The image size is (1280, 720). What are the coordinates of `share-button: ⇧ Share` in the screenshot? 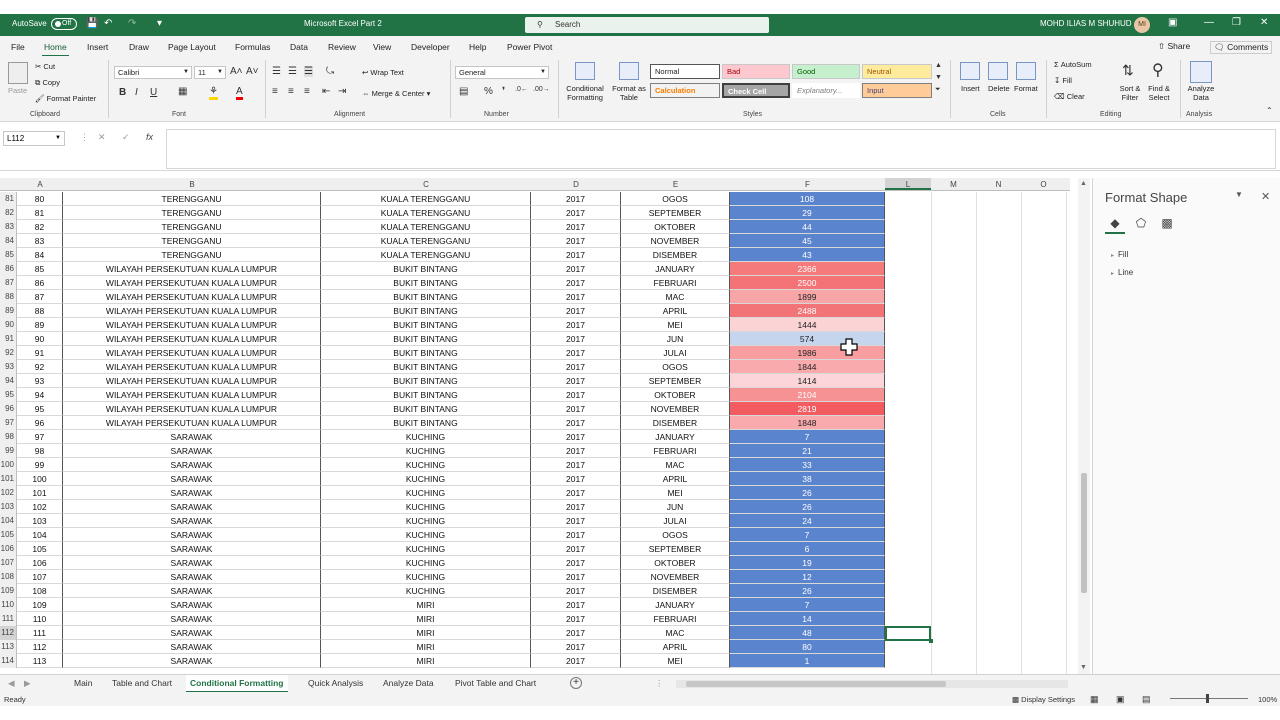 It's located at (1174, 46).